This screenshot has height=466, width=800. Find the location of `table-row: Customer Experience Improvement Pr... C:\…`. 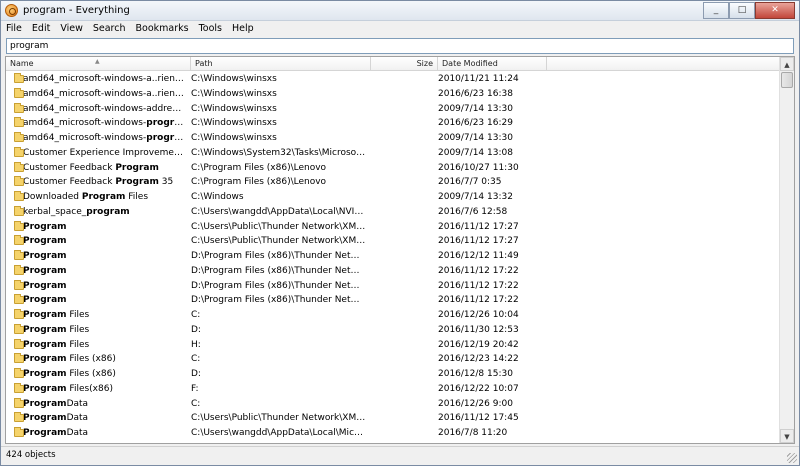

table-row: Customer Experience Improvement Pr... C:\… is located at coordinates (393, 153).